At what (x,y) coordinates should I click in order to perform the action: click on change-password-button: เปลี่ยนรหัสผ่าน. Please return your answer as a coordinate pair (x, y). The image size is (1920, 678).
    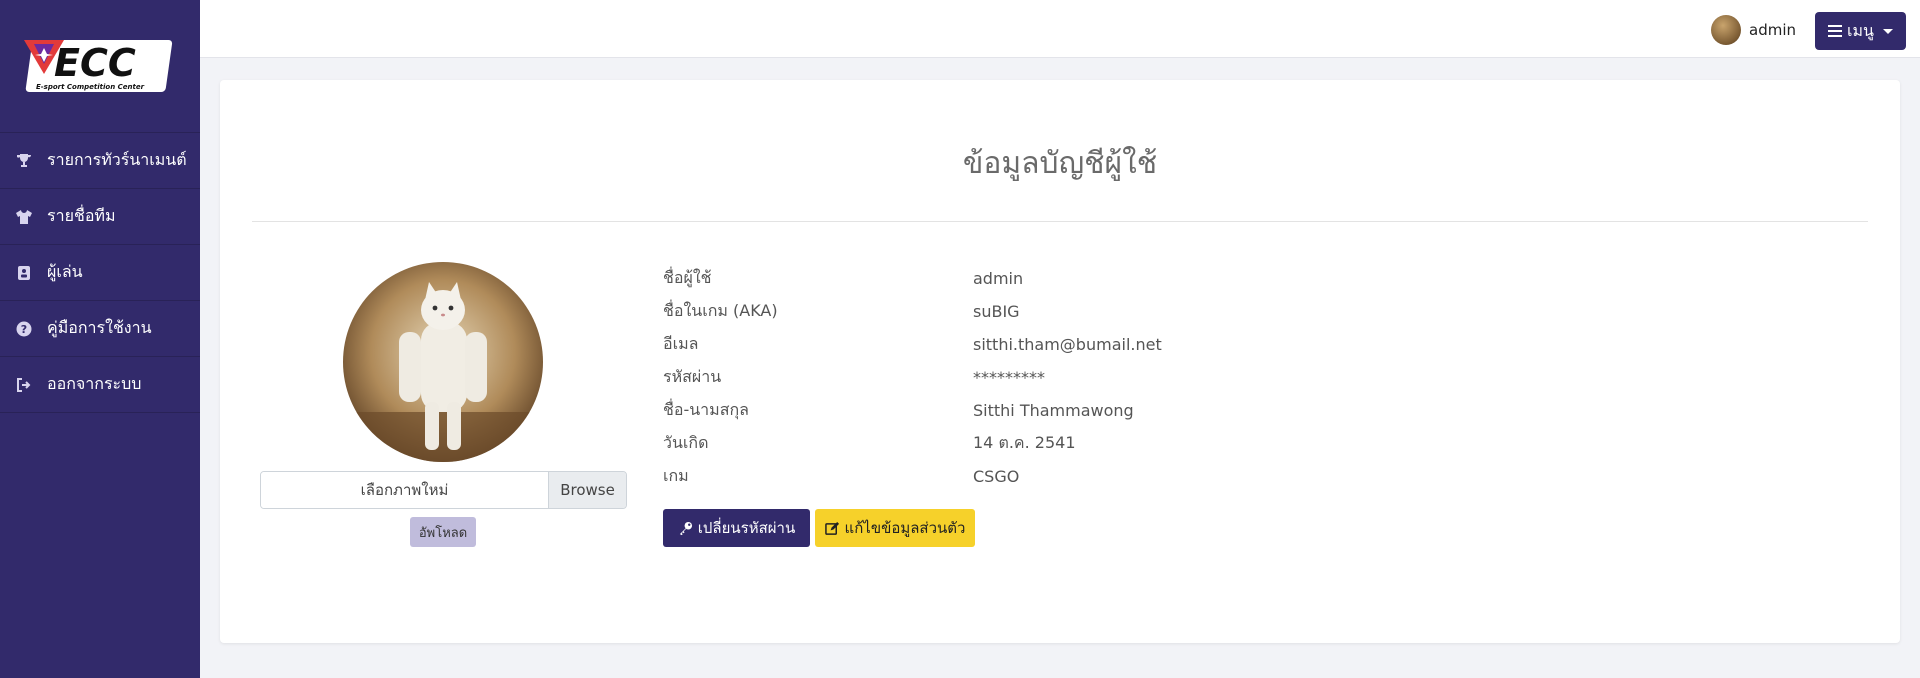
    Looking at the image, I should click on (736, 528).